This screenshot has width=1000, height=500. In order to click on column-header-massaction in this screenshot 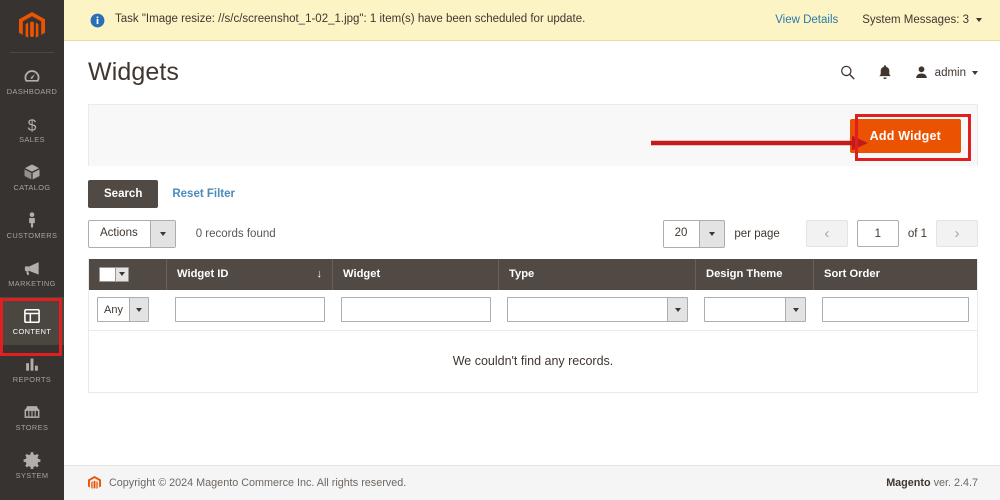, I will do `click(128, 274)`.